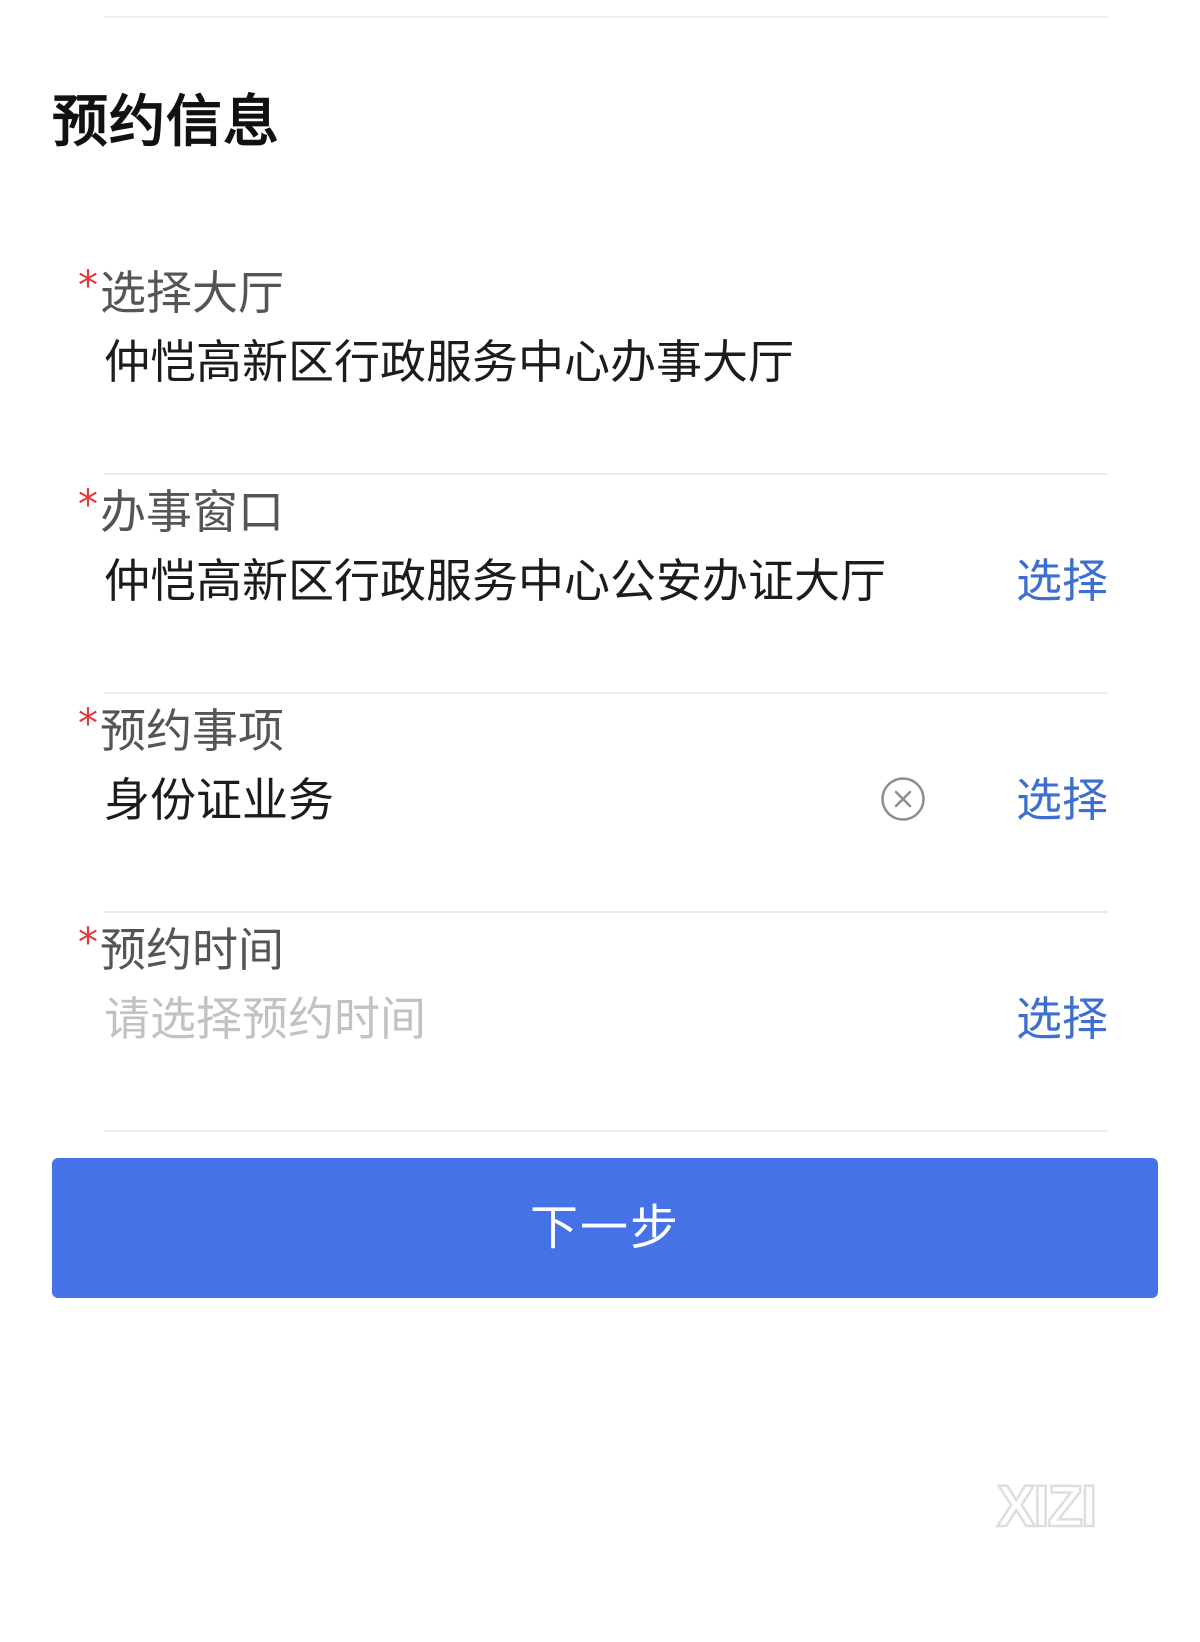 This screenshot has width=1200, height=1642. I want to click on field-hall: *选择大厅 仲恺高新区行政服务中心办事大厅, so click(593, 365).